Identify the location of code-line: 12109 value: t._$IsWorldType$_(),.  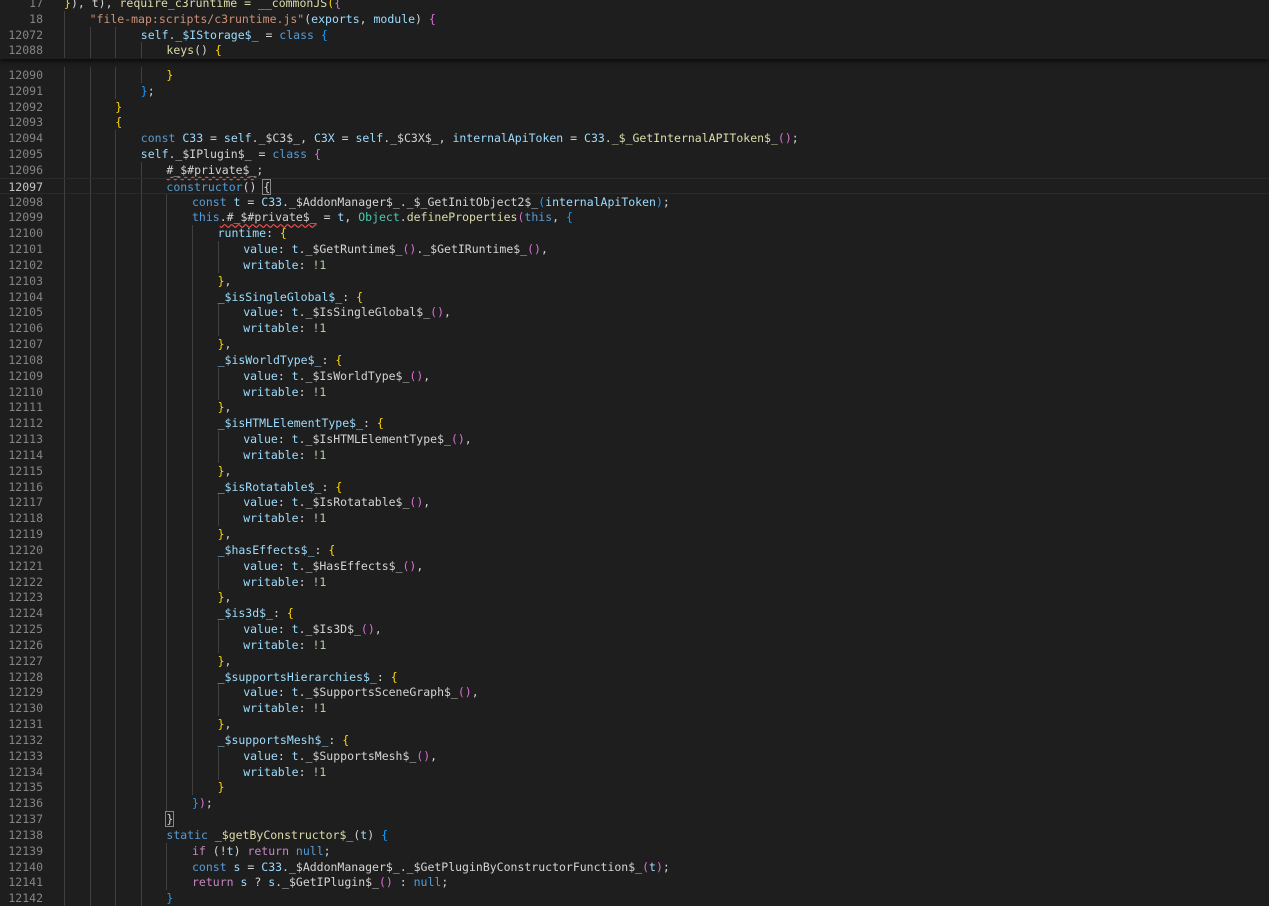
(634, 375).